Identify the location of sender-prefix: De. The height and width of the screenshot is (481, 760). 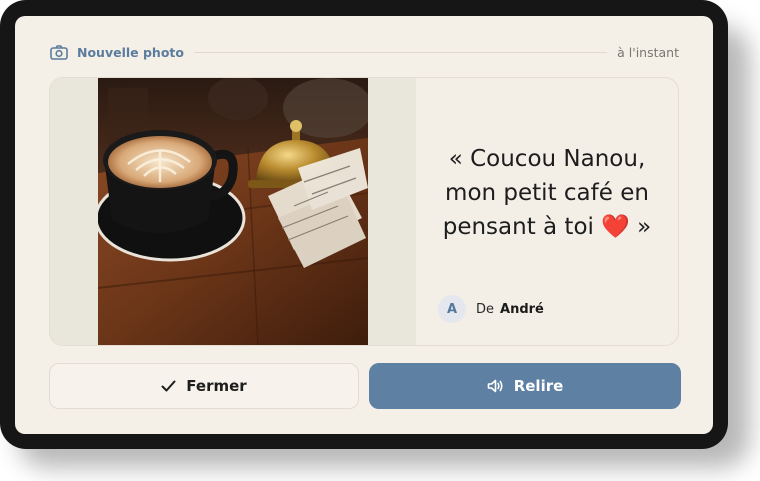
(485, 309).